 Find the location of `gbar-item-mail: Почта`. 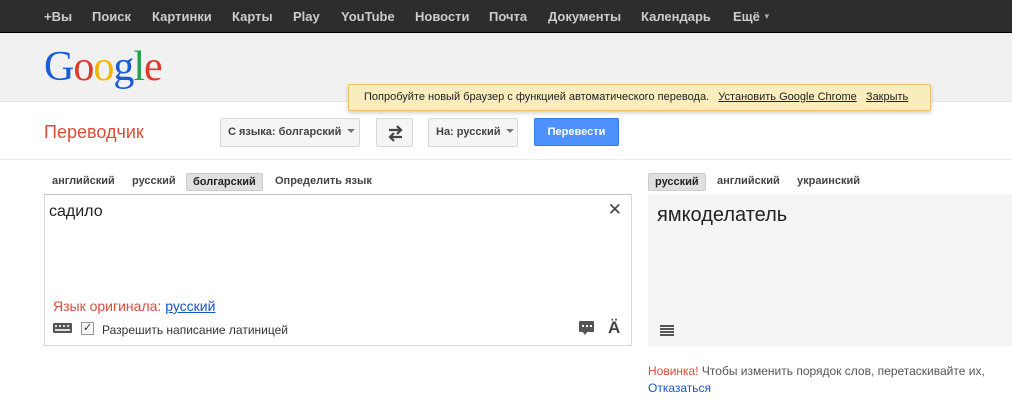

gbar-item-mail: Почта is located at coordinates (508, 16).